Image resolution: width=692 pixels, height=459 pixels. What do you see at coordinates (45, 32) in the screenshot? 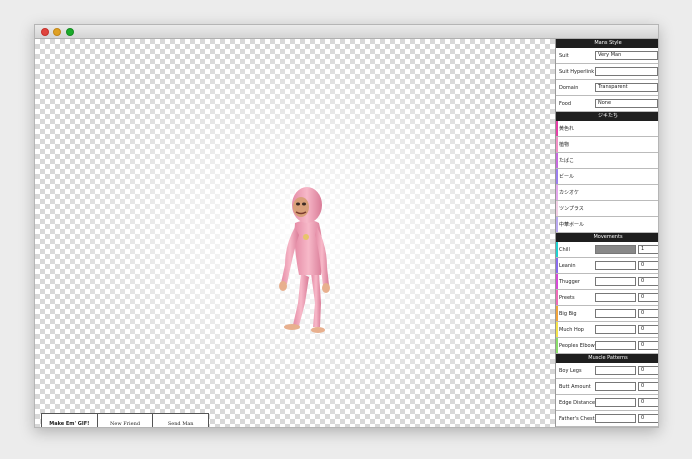
I see `close-window-button` at bounding box center [45, 32].